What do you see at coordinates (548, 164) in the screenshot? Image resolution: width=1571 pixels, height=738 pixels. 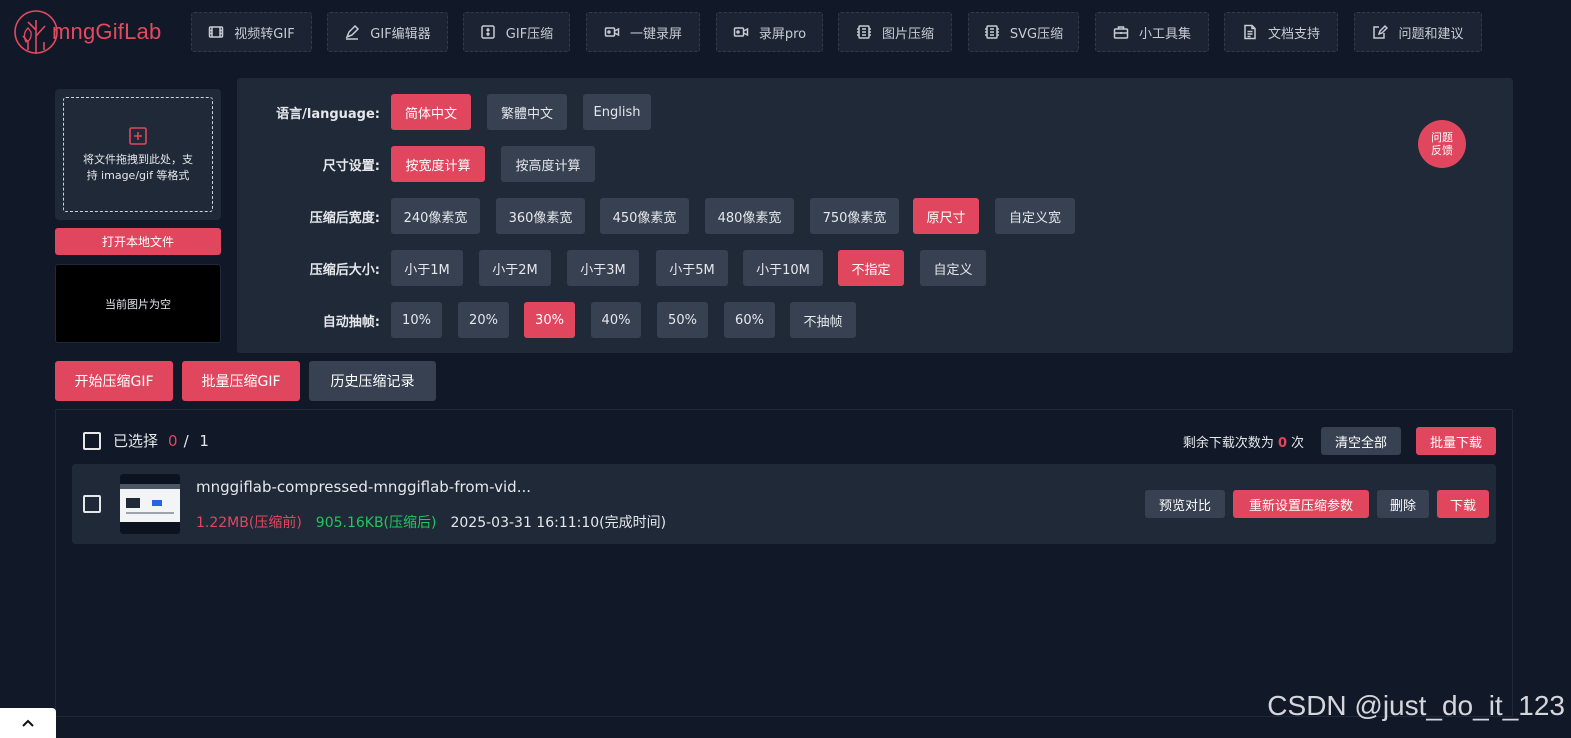 I see `size-mode-by-height: 按高度计算` at bounding box center [548, 164].